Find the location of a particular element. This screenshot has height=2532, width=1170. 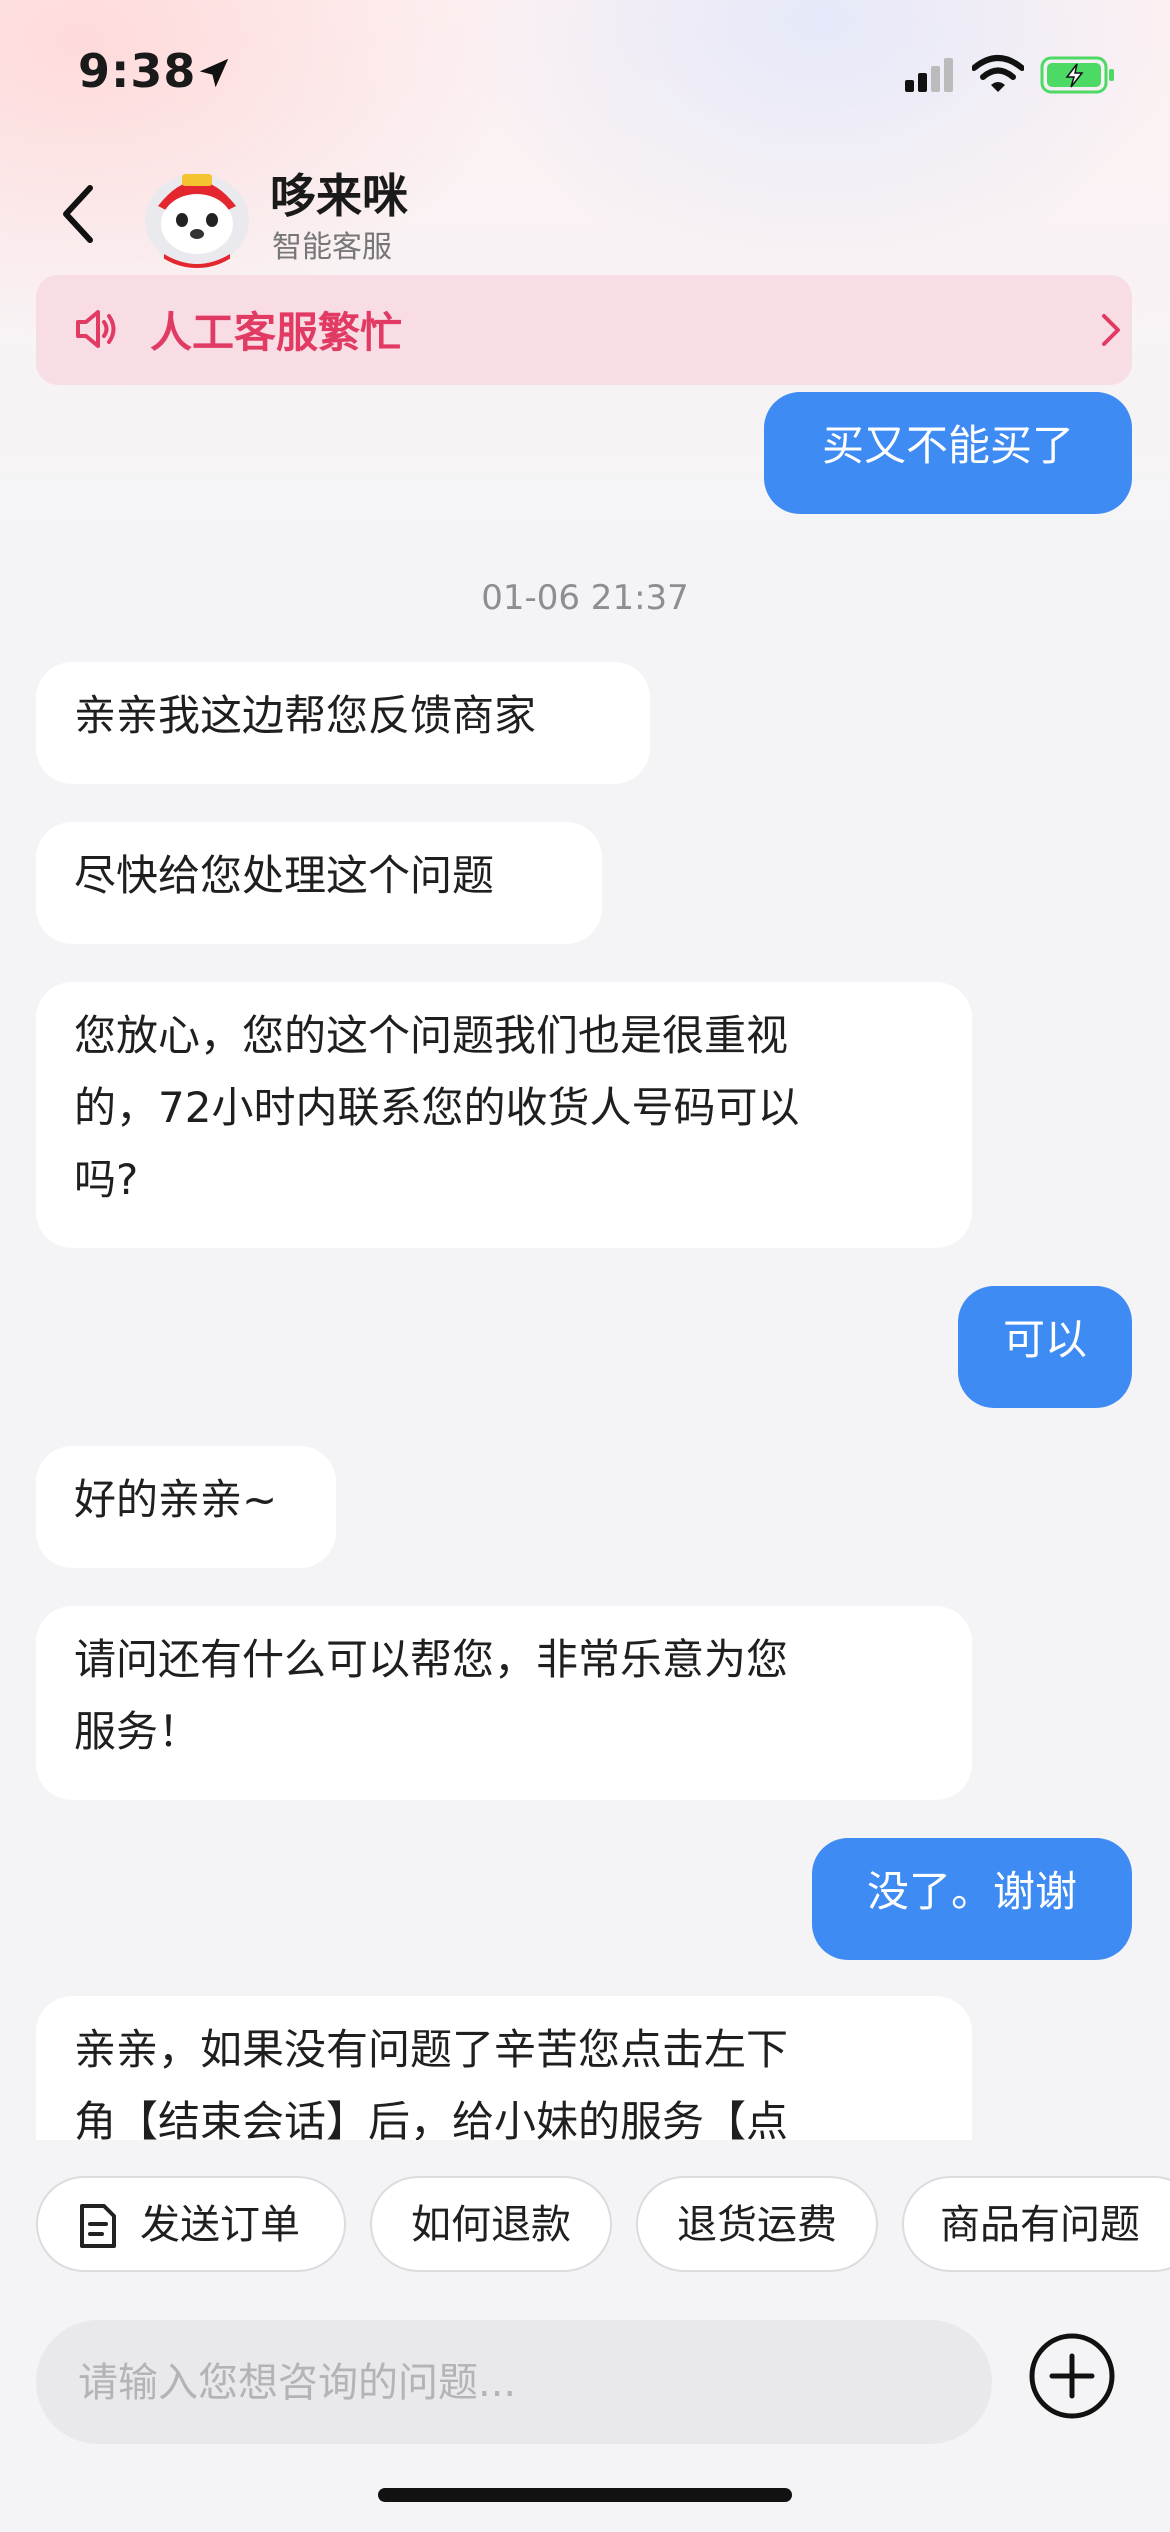

message-text-line: 吗? is located at coordinates (106, 1179).